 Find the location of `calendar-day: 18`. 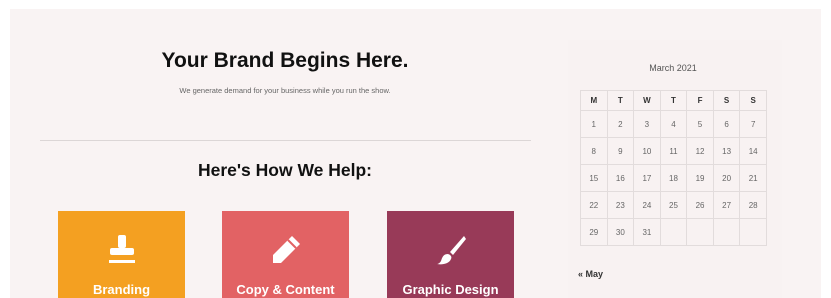

calendar-day: 18 is located at coordinates (673, 178).